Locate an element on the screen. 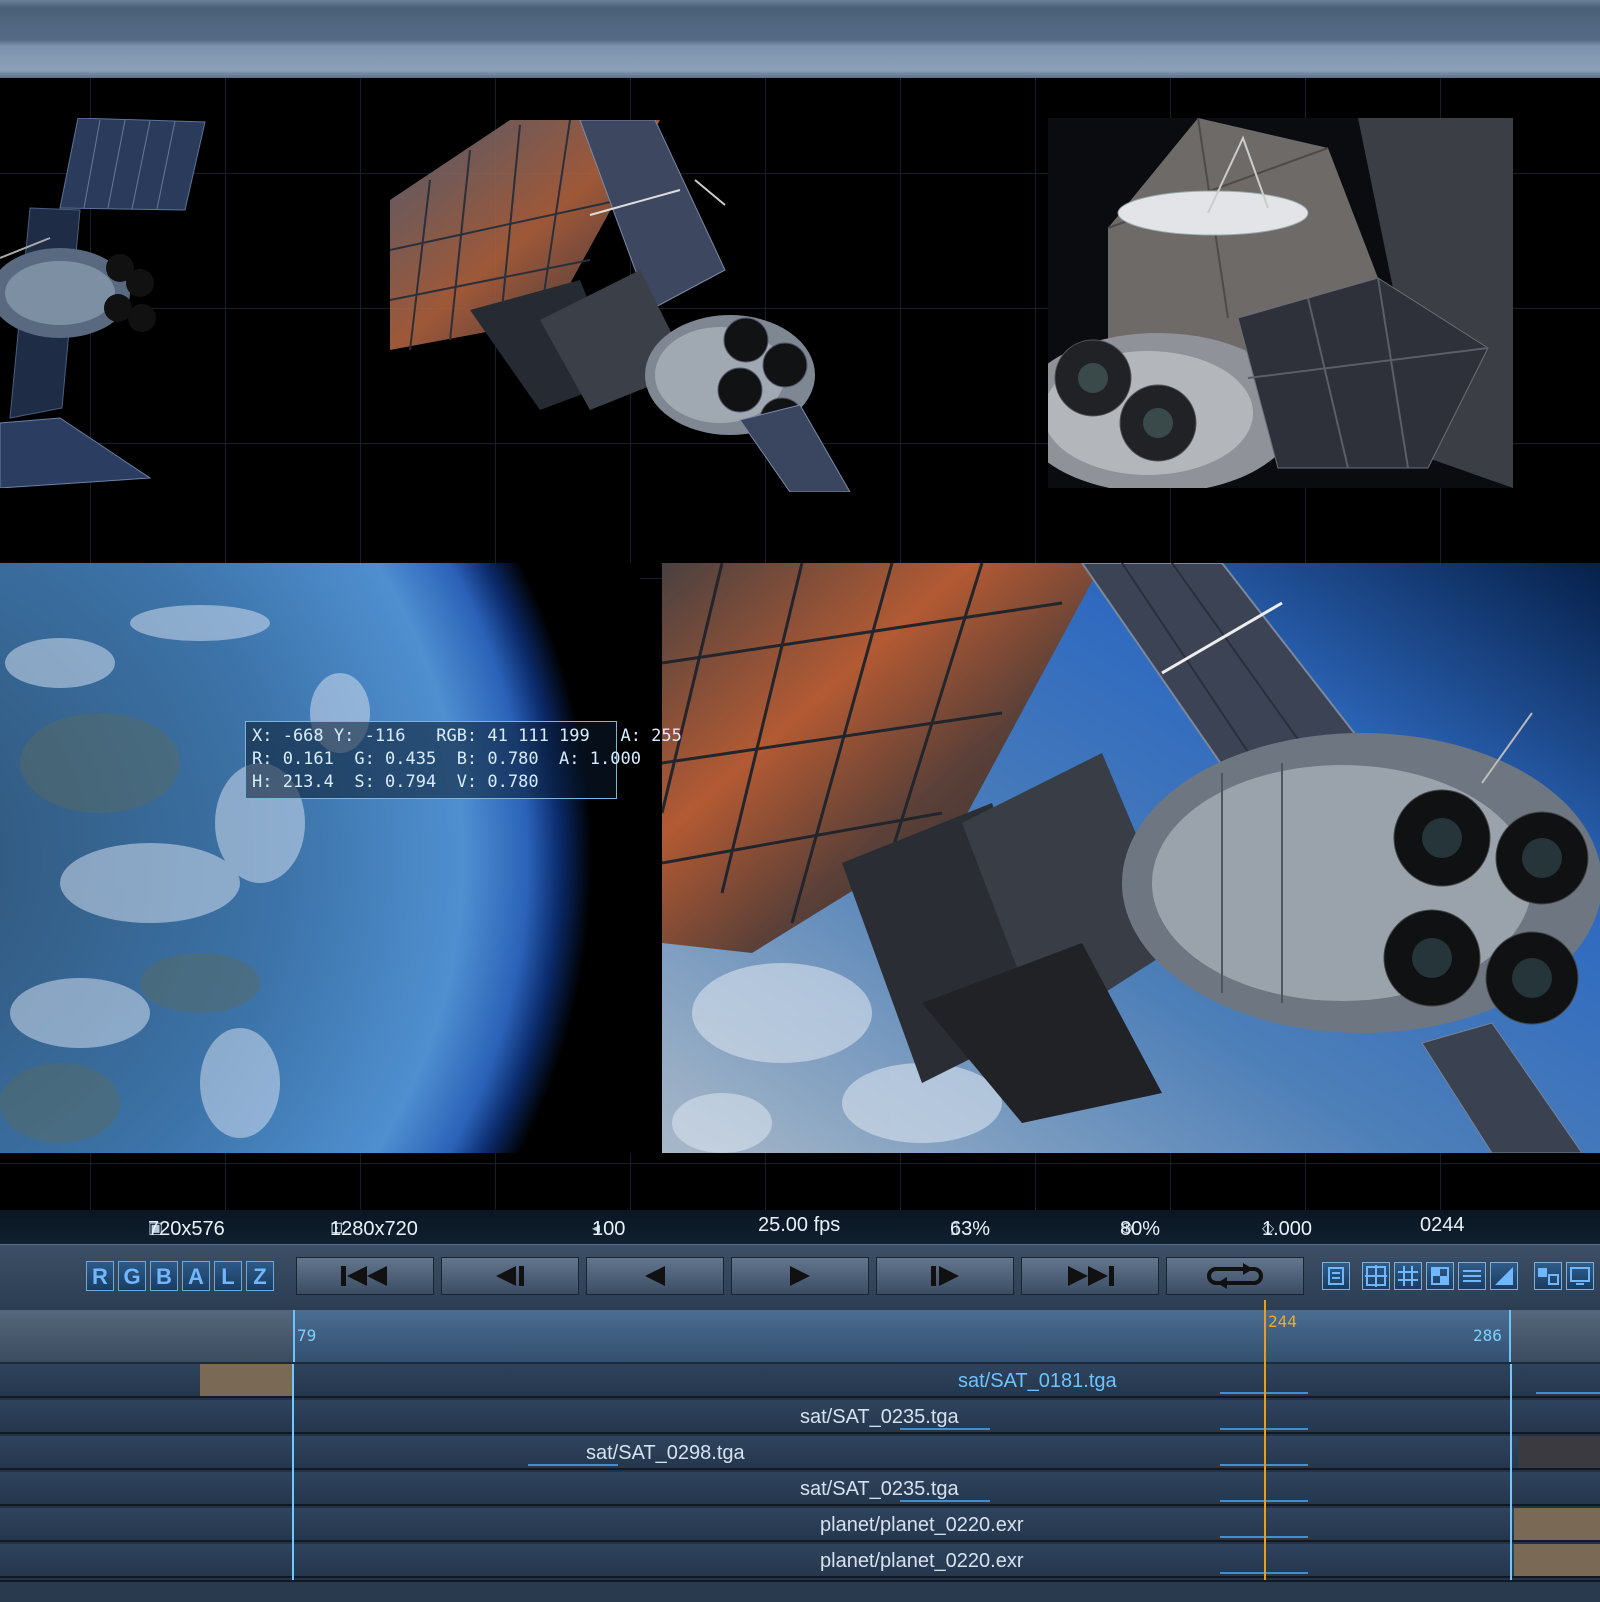 Image resolution: width=1600 pixels, height=1602 pixels. list-icon is located at coordinates (1336, 1276).